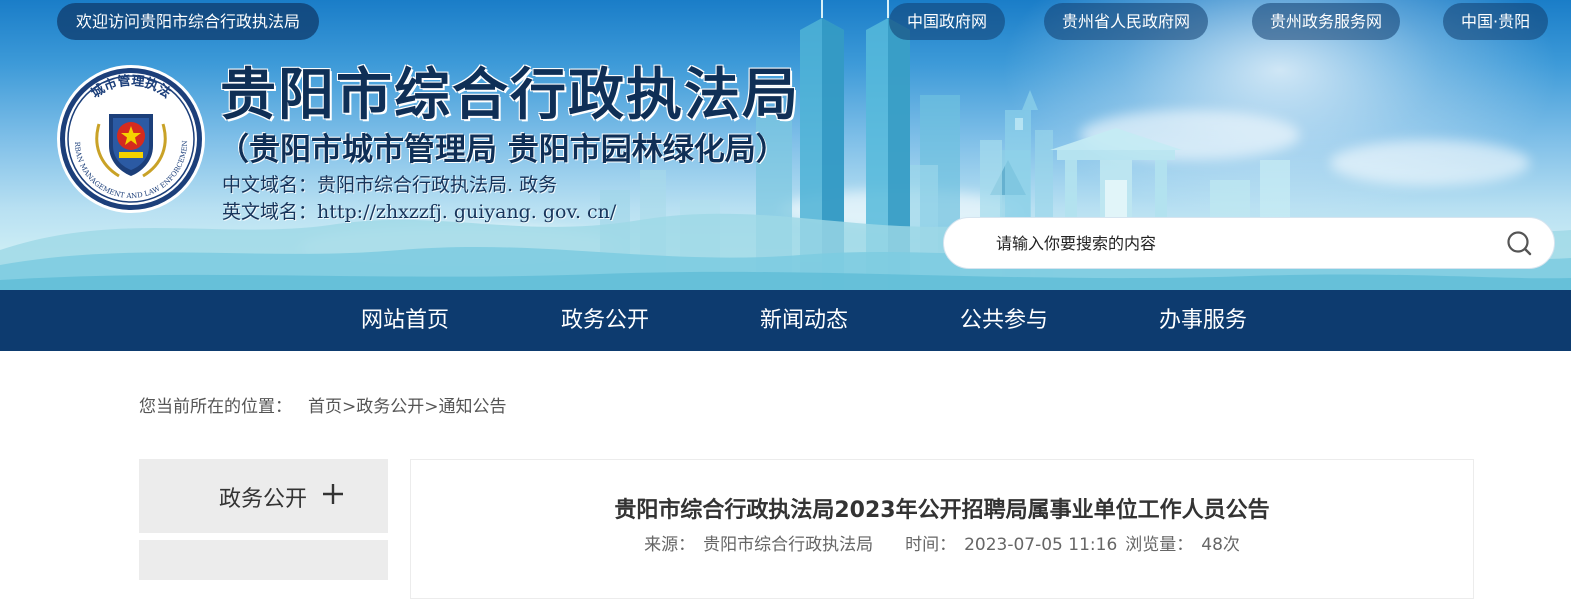 Image resolution: width=1571 pixels, height=599 pixels. What do you see at coordinates (931, 545) in the screenshot?
I see `time-label: 时间：` at bounding box center [931, 545].